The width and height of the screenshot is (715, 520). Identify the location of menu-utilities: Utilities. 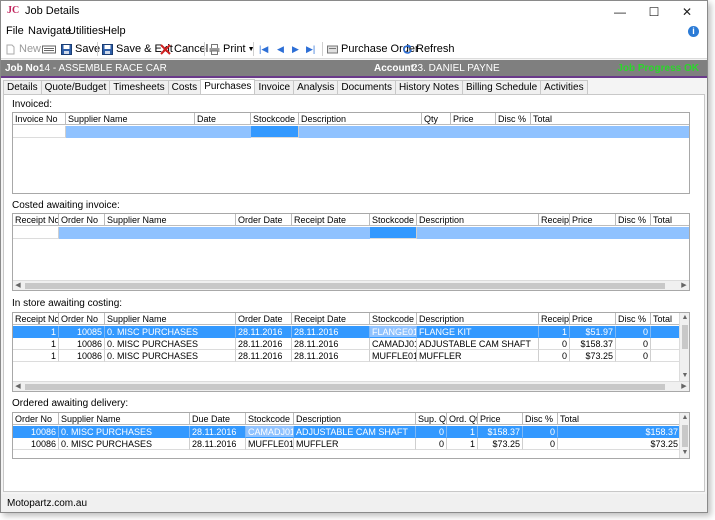
(85, 31).